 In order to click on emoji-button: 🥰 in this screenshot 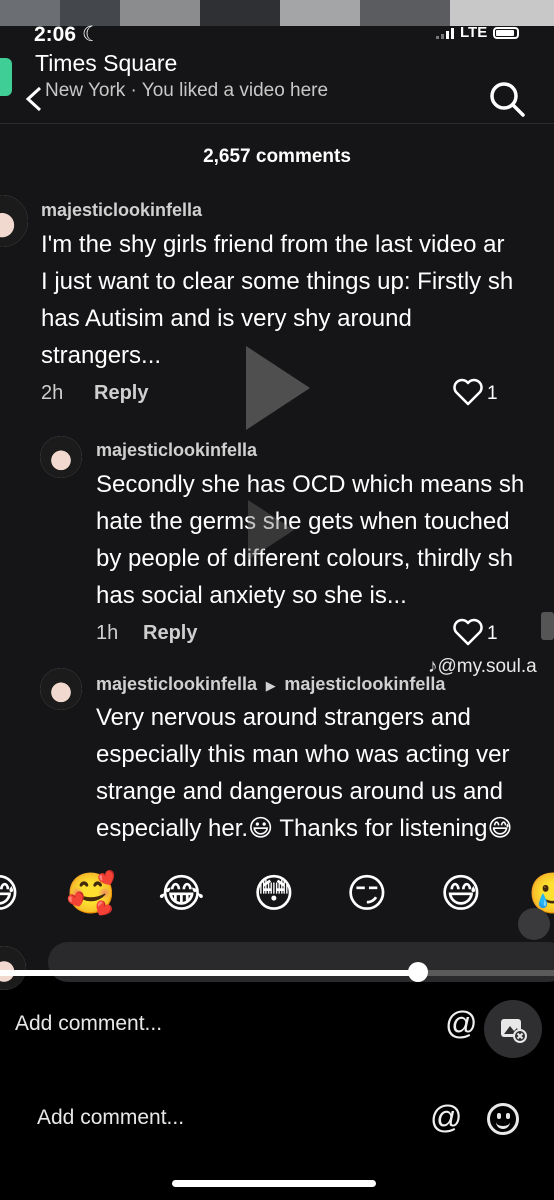, I will do `click(91, 894)`.